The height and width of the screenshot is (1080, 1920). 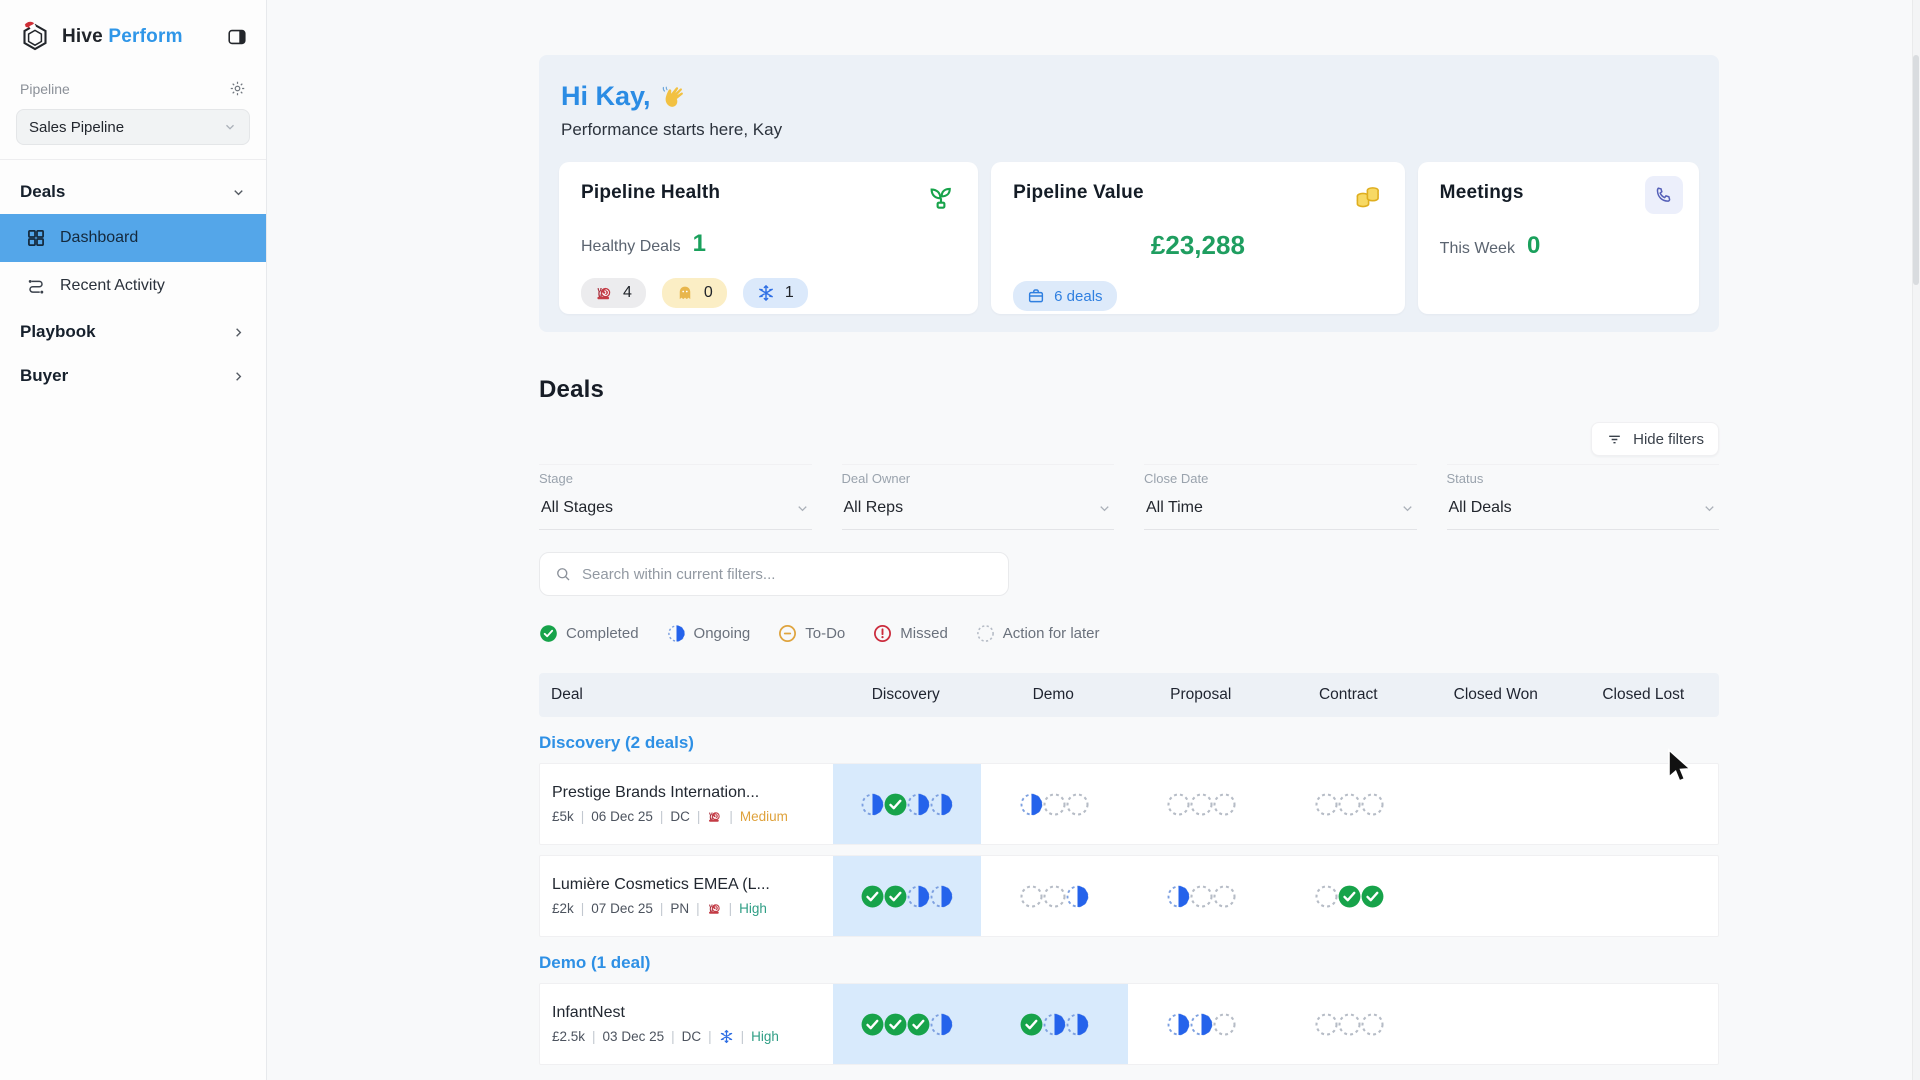 I want to click on health-badges: 4 0 1, so click(x=768, y=293).